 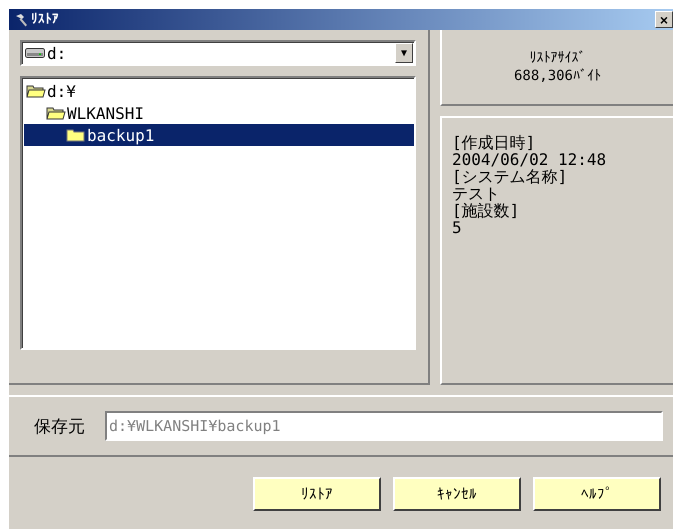 What do you see at coordinates (557, 76) in the screenshot?
I see `size-value: 688,306ﾊﾞｲﾄ` at bounding box center [557, 76].